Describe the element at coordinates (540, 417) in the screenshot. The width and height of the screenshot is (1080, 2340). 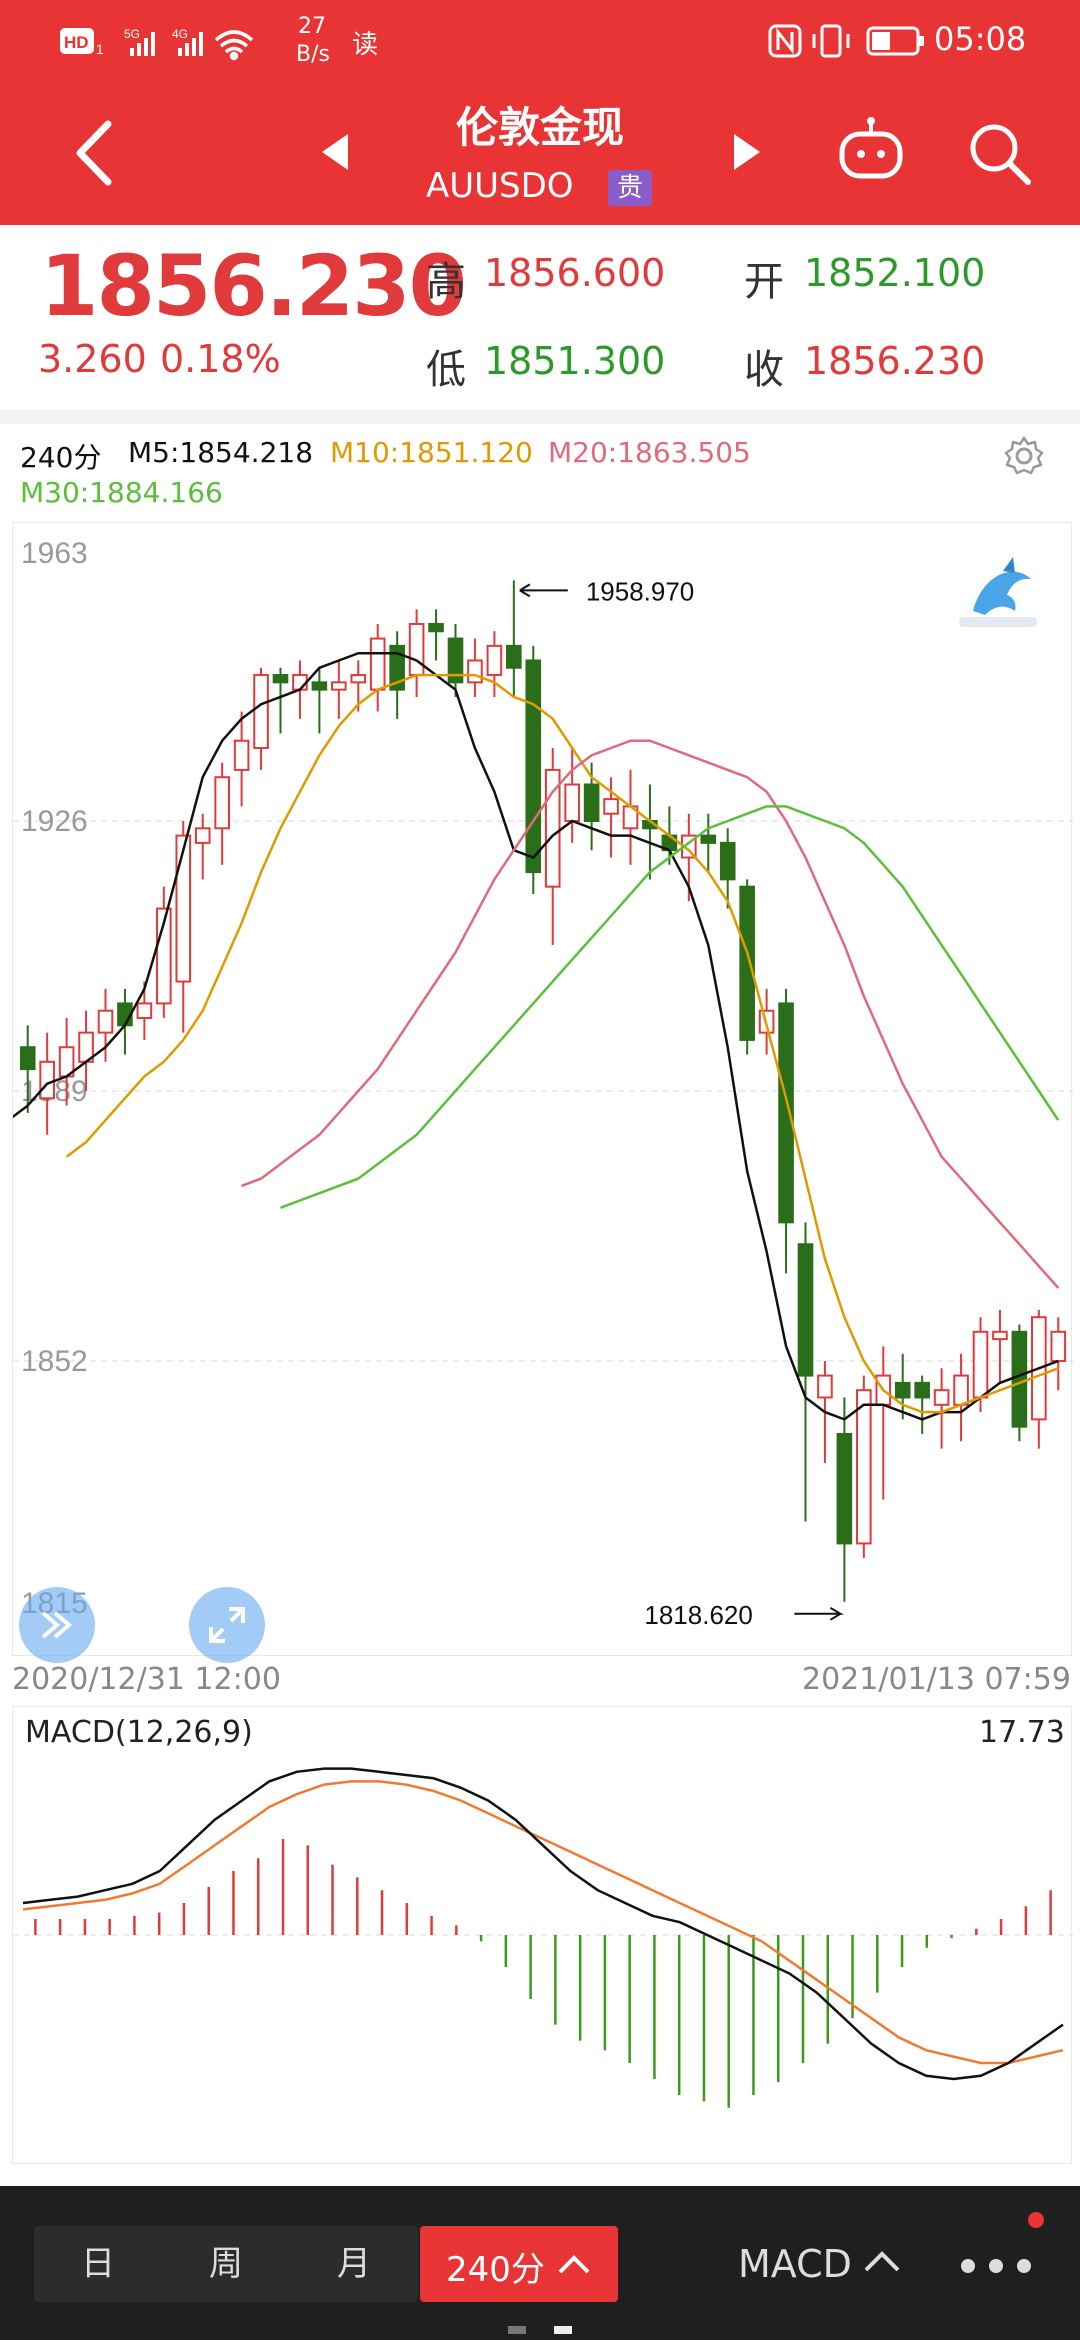
I see `divider` at that location.